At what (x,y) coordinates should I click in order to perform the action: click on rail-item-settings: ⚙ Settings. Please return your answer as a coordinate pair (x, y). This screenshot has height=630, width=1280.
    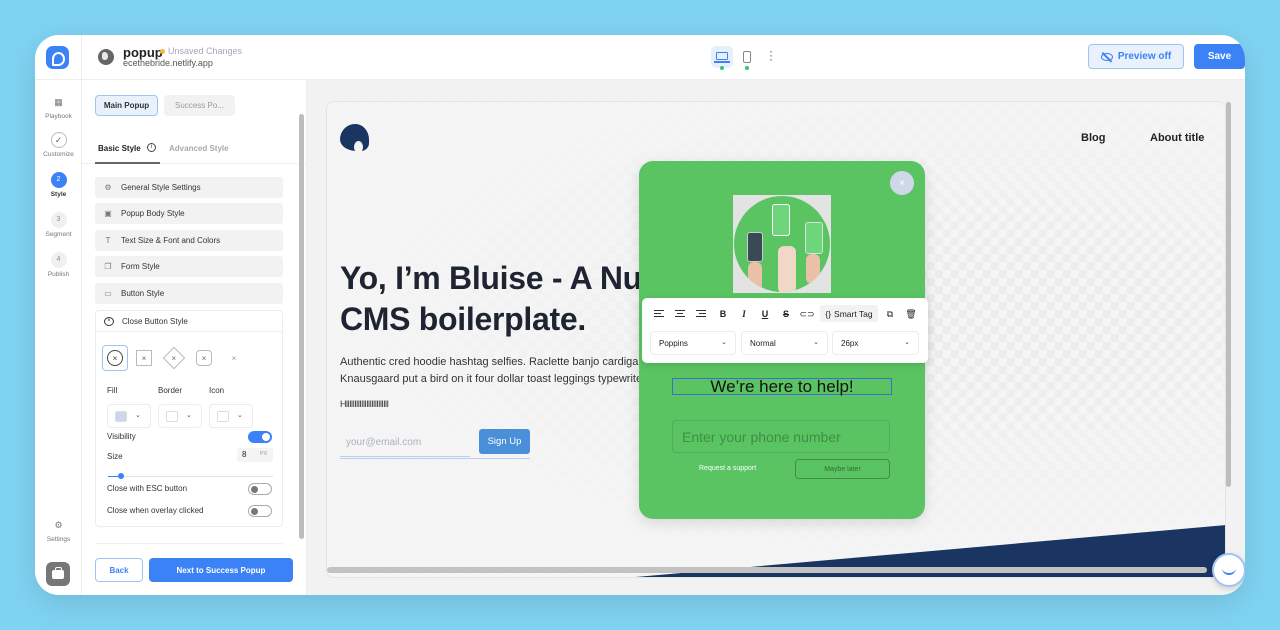
    Looking at the image, I should click on (58, 530).